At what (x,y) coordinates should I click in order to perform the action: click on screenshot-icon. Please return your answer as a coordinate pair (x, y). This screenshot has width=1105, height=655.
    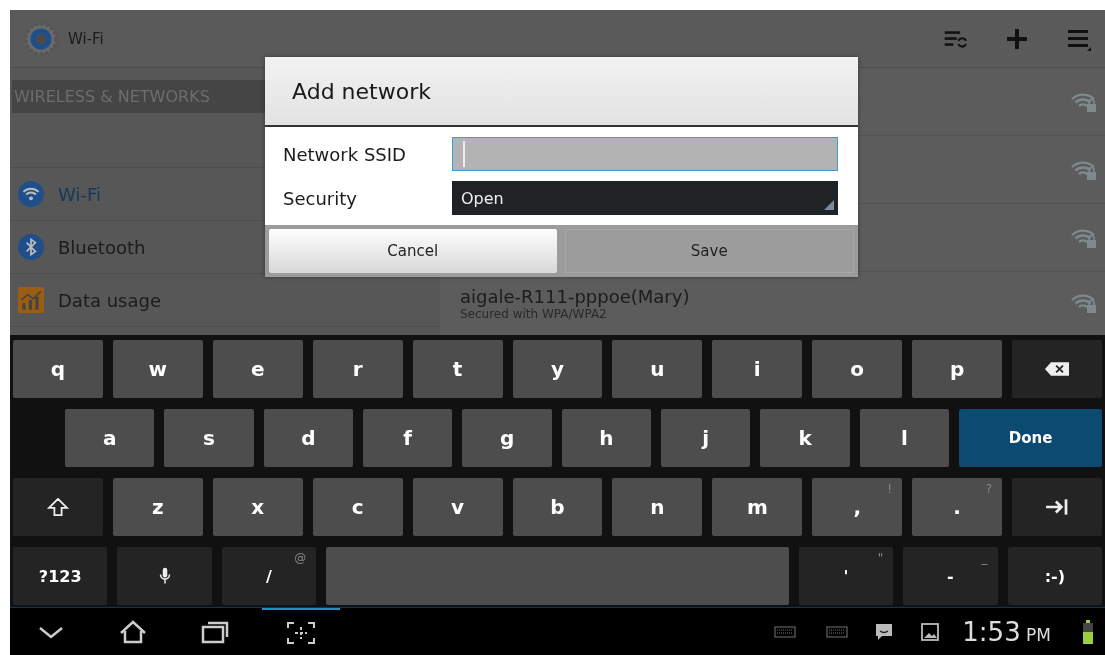
    Looking at the image, I should click on (301, 632).